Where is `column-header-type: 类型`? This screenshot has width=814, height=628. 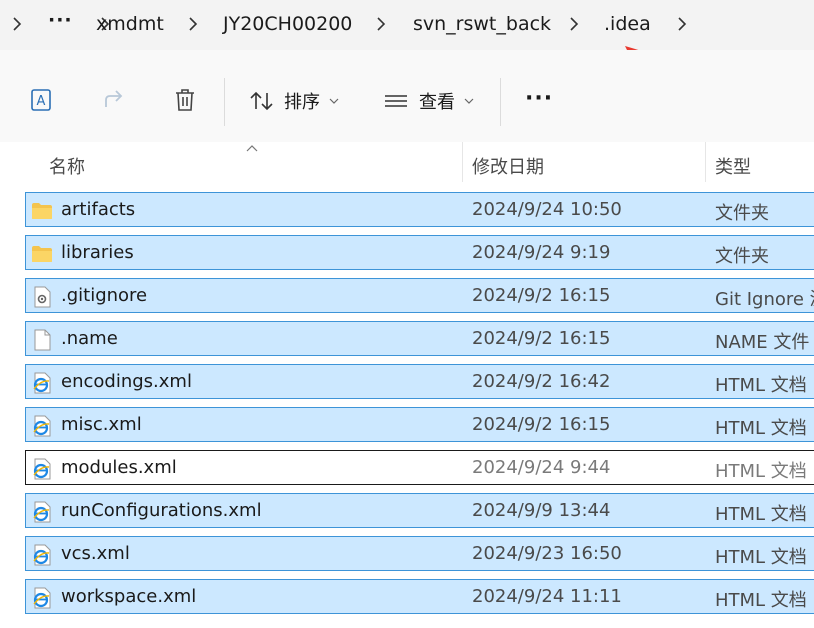
column-header-type: 类型 is located at coordinates (733, 166).